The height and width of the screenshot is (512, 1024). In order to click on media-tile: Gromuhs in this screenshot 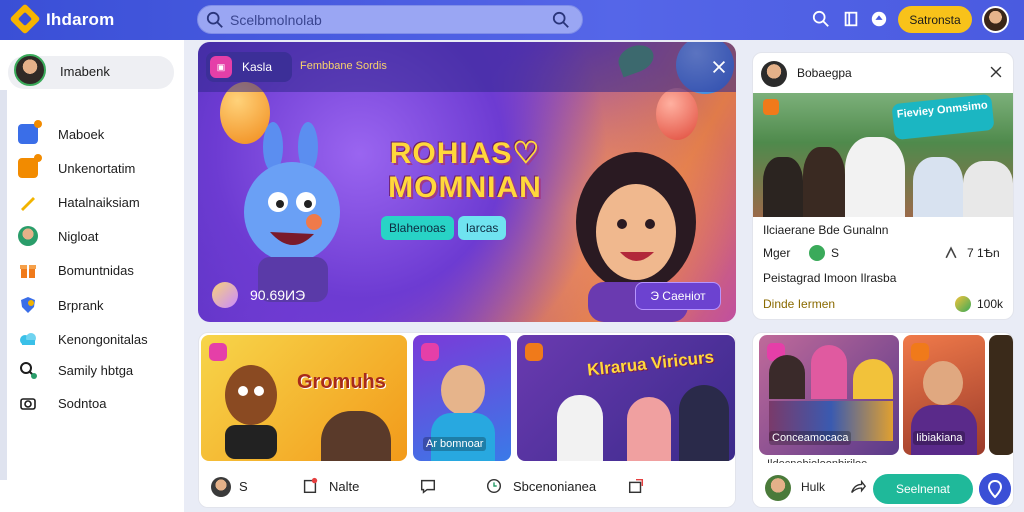, I will do `click(304, 398)`.